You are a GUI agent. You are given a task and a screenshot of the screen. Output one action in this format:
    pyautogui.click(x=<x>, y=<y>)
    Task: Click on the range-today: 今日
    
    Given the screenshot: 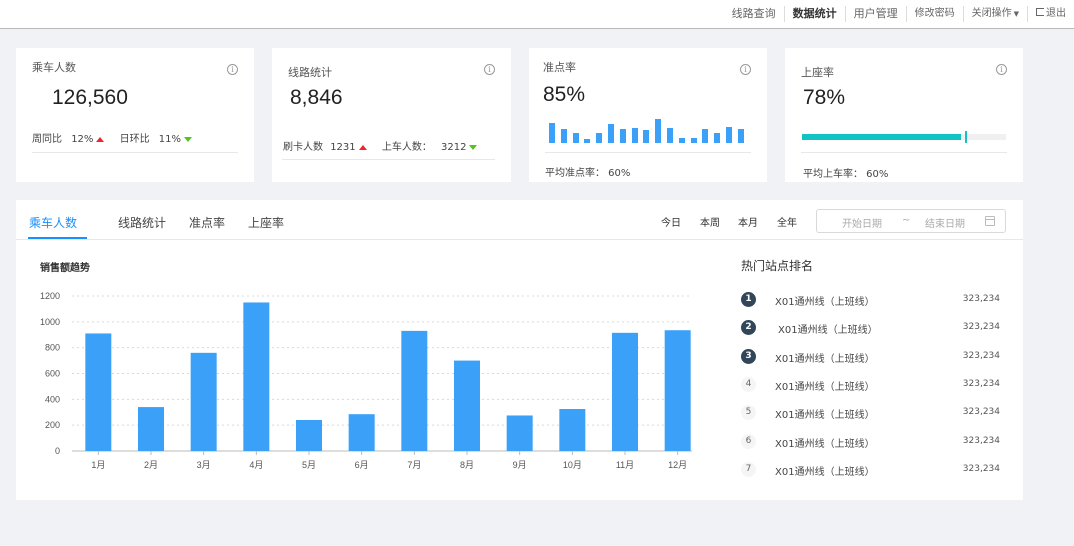 What is the action you would take?
    pyautogui.click(x=671, y=221)
    